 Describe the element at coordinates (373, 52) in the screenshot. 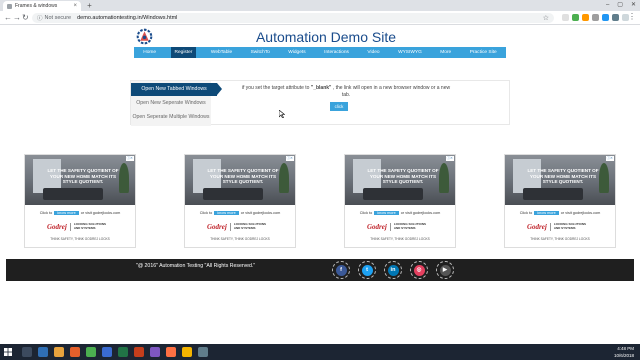

I see `nav-video: Video` at that location.